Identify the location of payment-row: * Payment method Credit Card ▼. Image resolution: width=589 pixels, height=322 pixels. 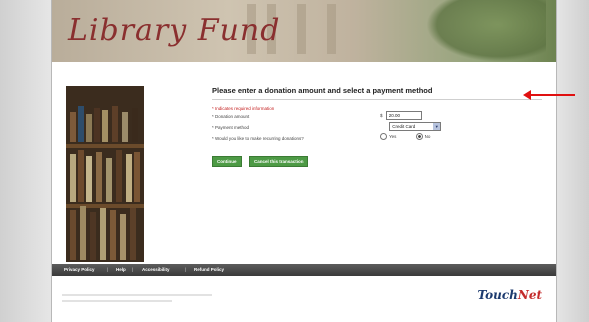
(377, 127).